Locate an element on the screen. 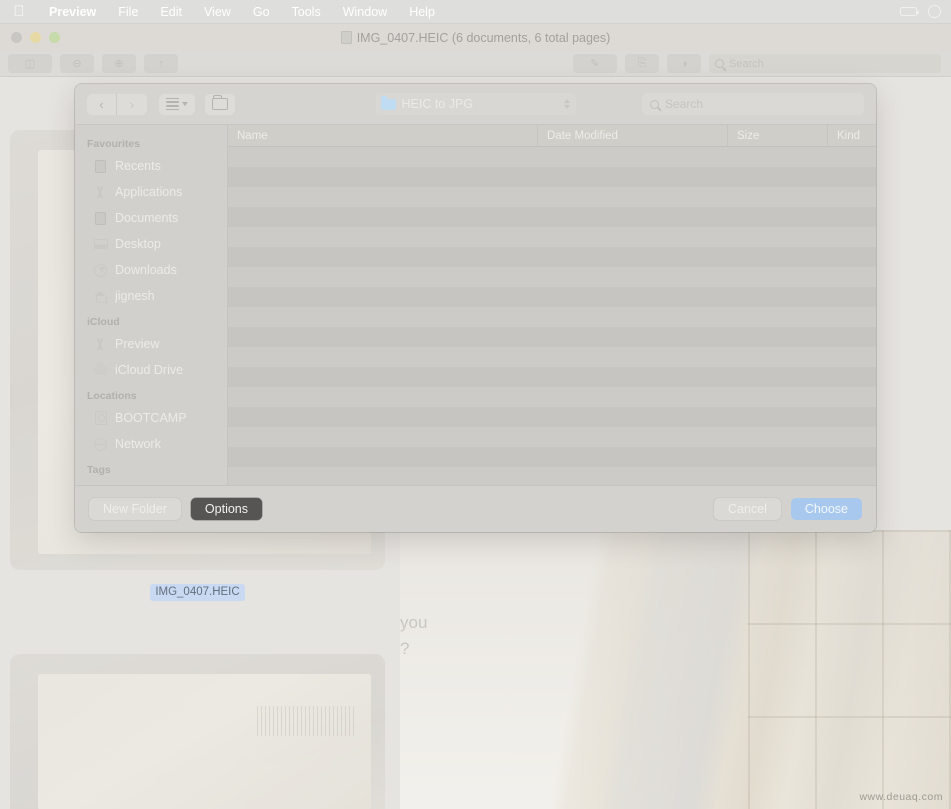 The image size is (951, 809). sidebar-item-label: Downloads is located at coordinates (146, 270).